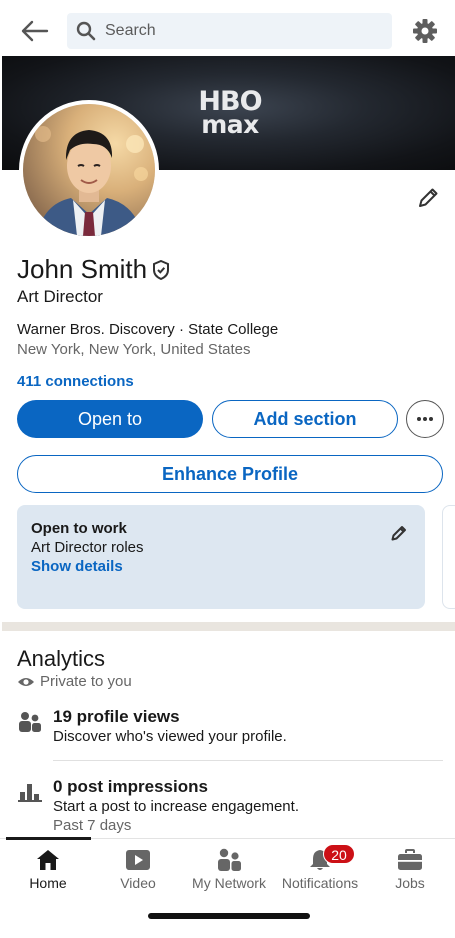 Image resolution: width=455 pixels, height=938 pixels. What do you see at coordinates (48, 860) in the screenshot?
I see `home-icon` at bounding box center [48, 860].